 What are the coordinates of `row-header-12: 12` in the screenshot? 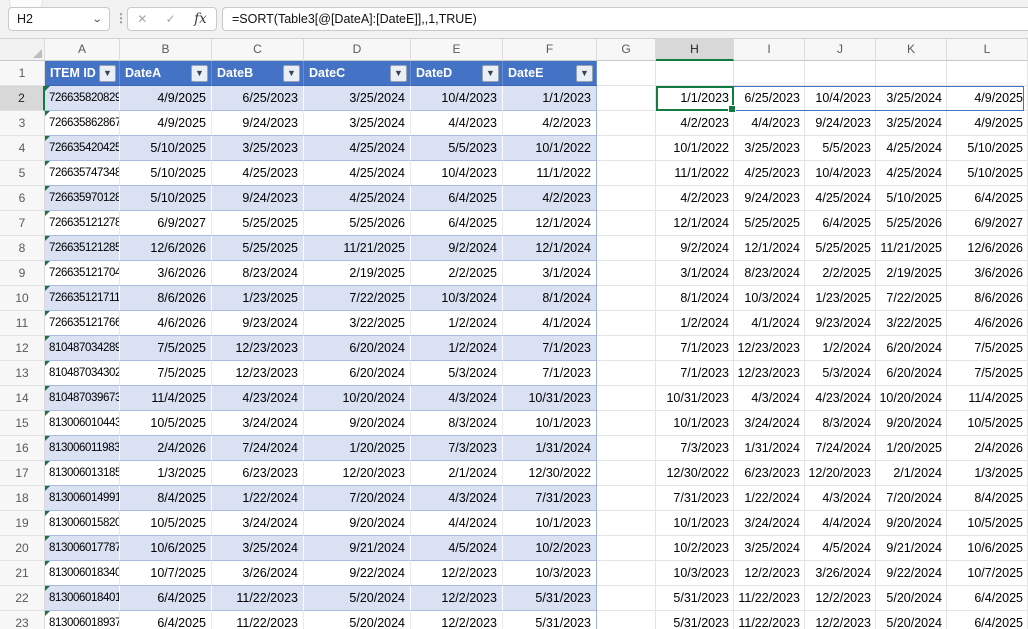 It's located at (22, 348).